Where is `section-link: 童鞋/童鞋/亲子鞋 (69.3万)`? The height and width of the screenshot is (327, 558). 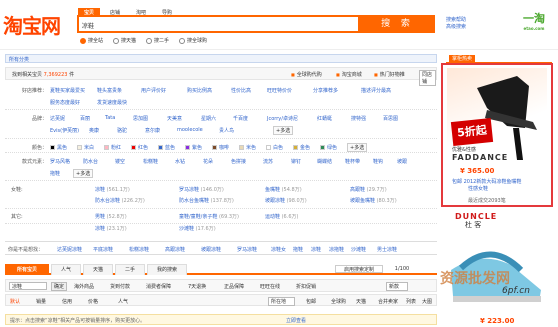
section-link: 童鞋/童鞋/亲子鞋 (69.3万) is located at coordinates (209, 216).